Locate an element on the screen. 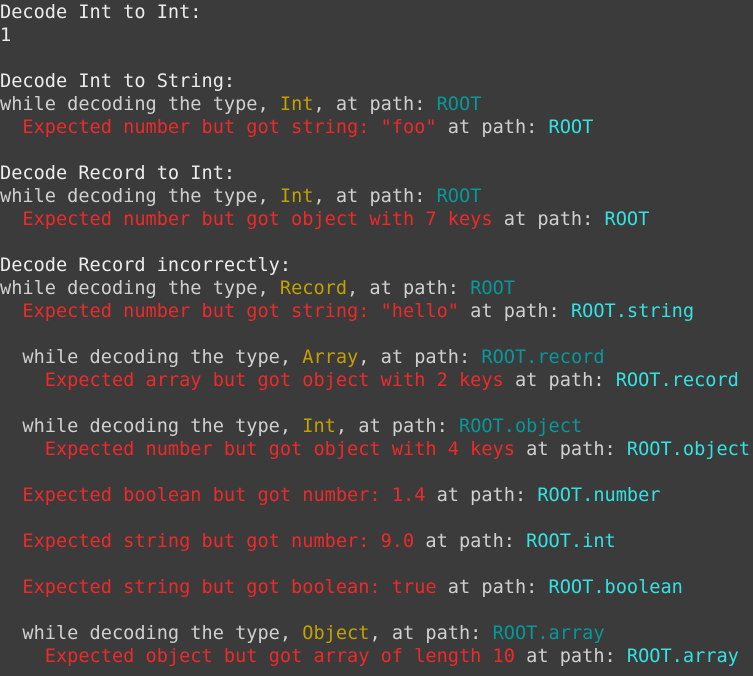 The height and width of the screenshot is (676, 753). terminal-line: Decode Record to Int: is located at coordinates (376, 173).